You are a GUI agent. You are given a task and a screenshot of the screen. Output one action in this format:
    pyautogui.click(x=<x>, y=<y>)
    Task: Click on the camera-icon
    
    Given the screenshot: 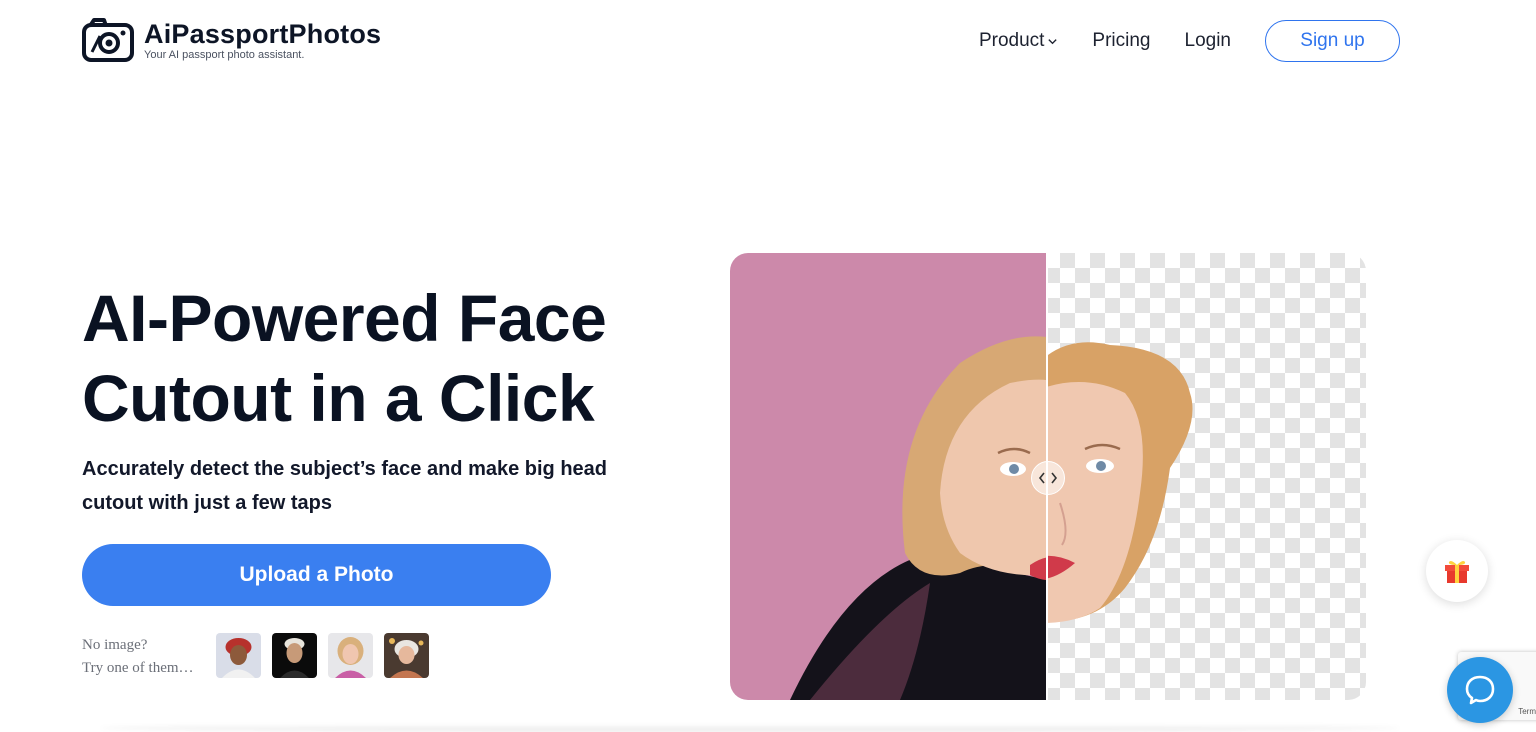 What is the action you would take?
    pyautogui.click(x=108, y=40)
    